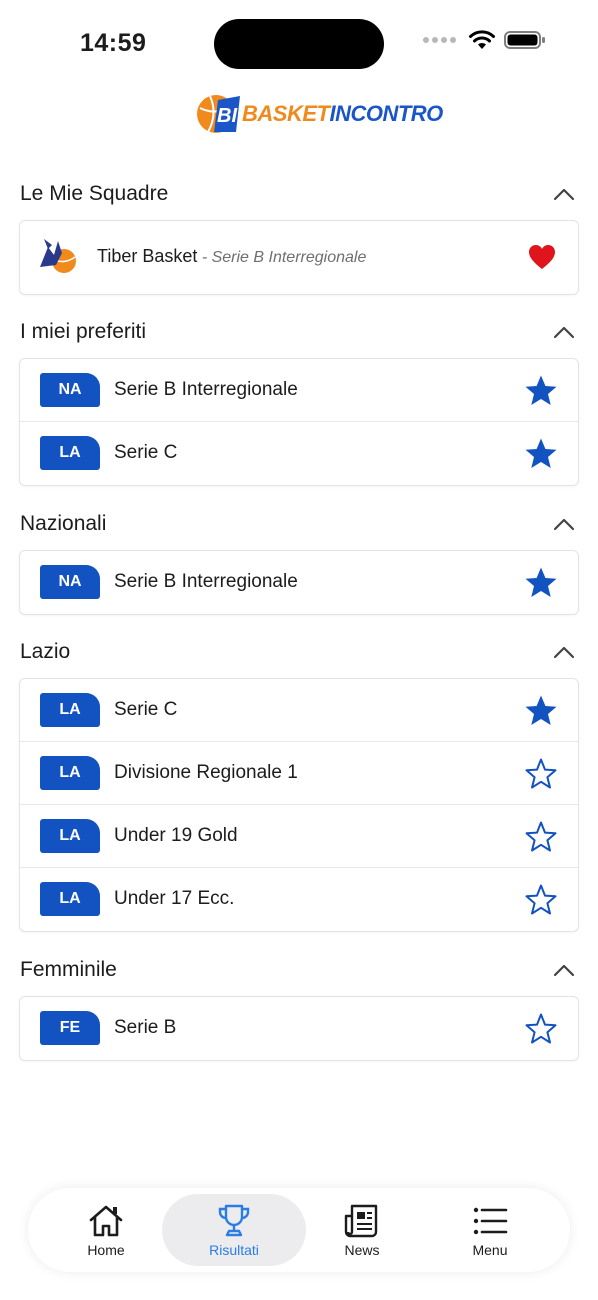 The width and height of the screenshot is (598, 1300). What do you see at coordinates (490, 1250) in the screenshot?
I see `tab-menu-label: Menu` at bounding box center [490, 1250].